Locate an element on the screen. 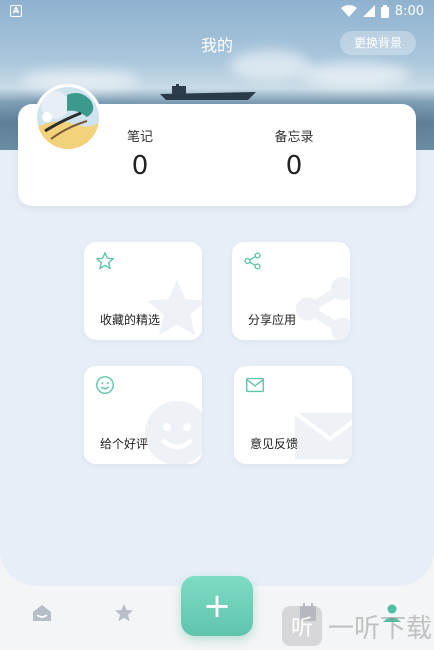  share-tile: 分享应用 is located at coordinates (291, 291).